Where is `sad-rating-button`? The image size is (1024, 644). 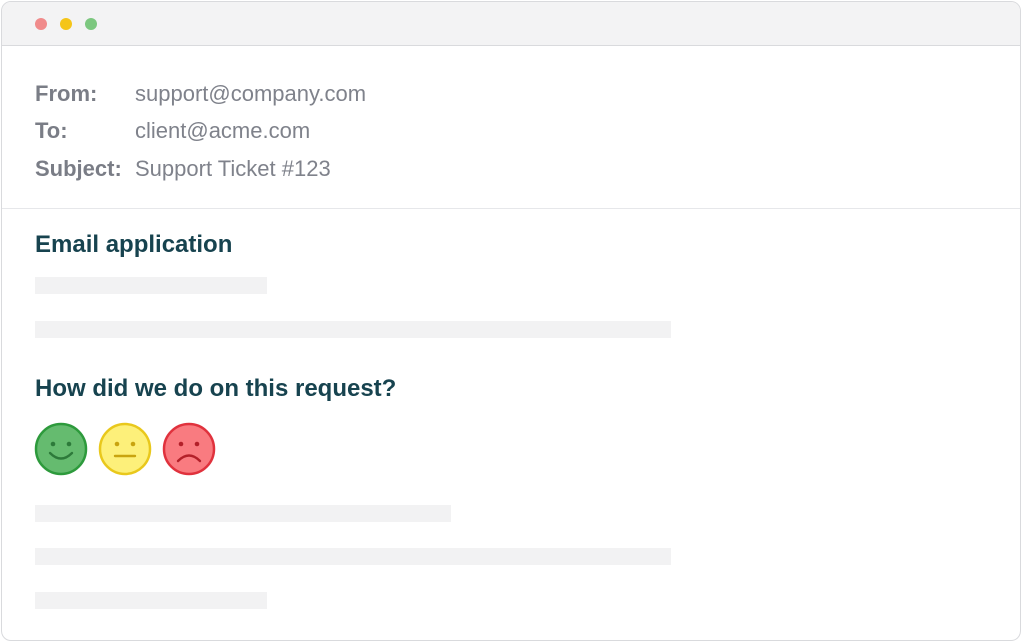 sad-rating-button is located at coordinates (189, 449).